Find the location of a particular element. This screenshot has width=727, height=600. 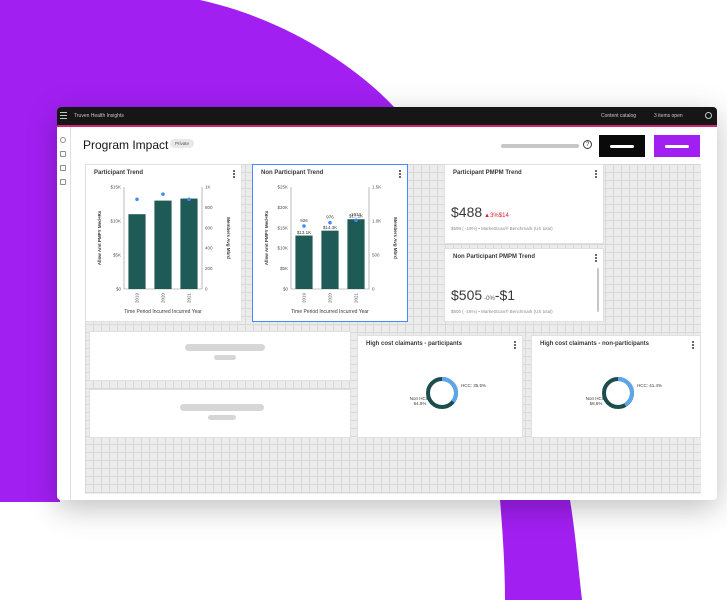

y2-tick-label: 600 is located at coordinates (209, 227).